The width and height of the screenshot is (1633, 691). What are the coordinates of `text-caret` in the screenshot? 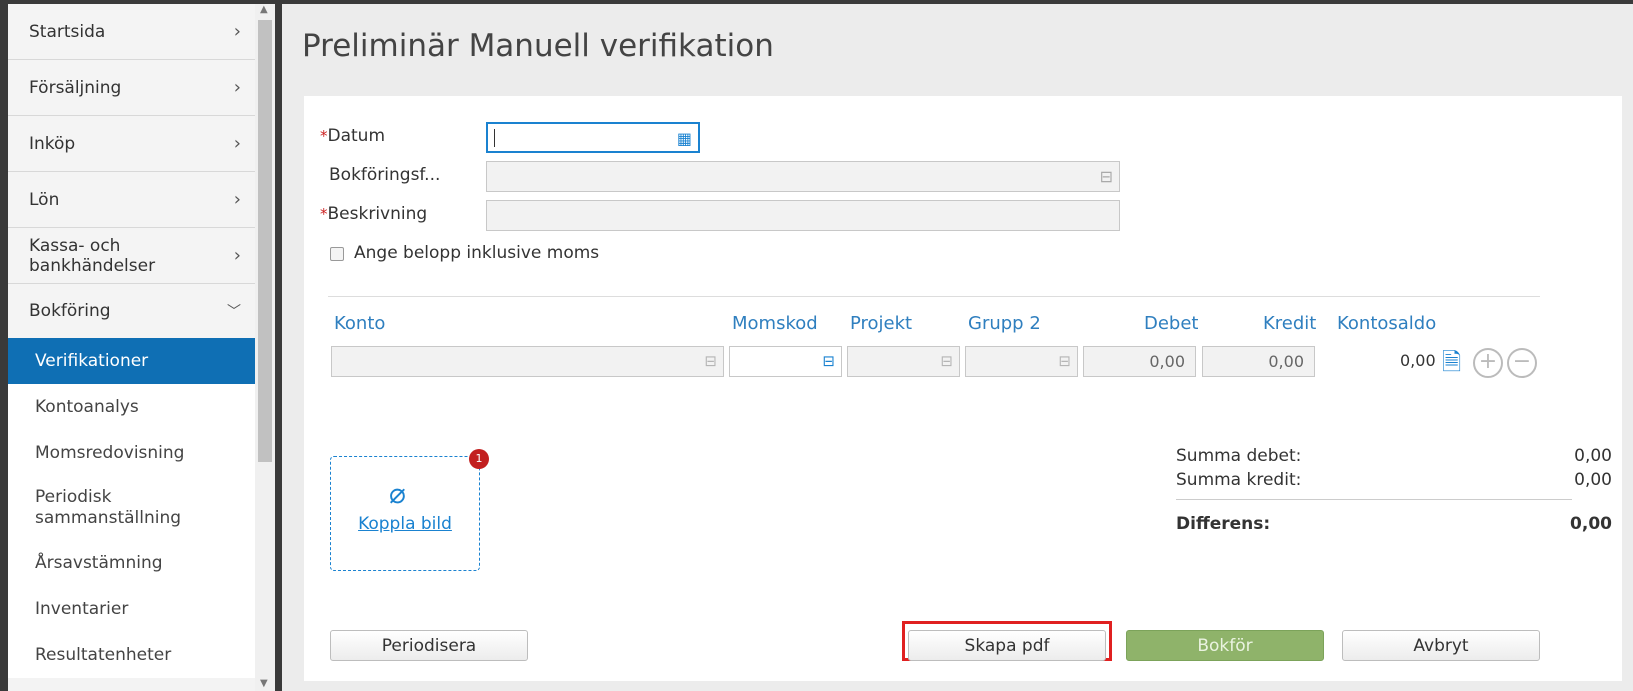 It's located at (494, 138).